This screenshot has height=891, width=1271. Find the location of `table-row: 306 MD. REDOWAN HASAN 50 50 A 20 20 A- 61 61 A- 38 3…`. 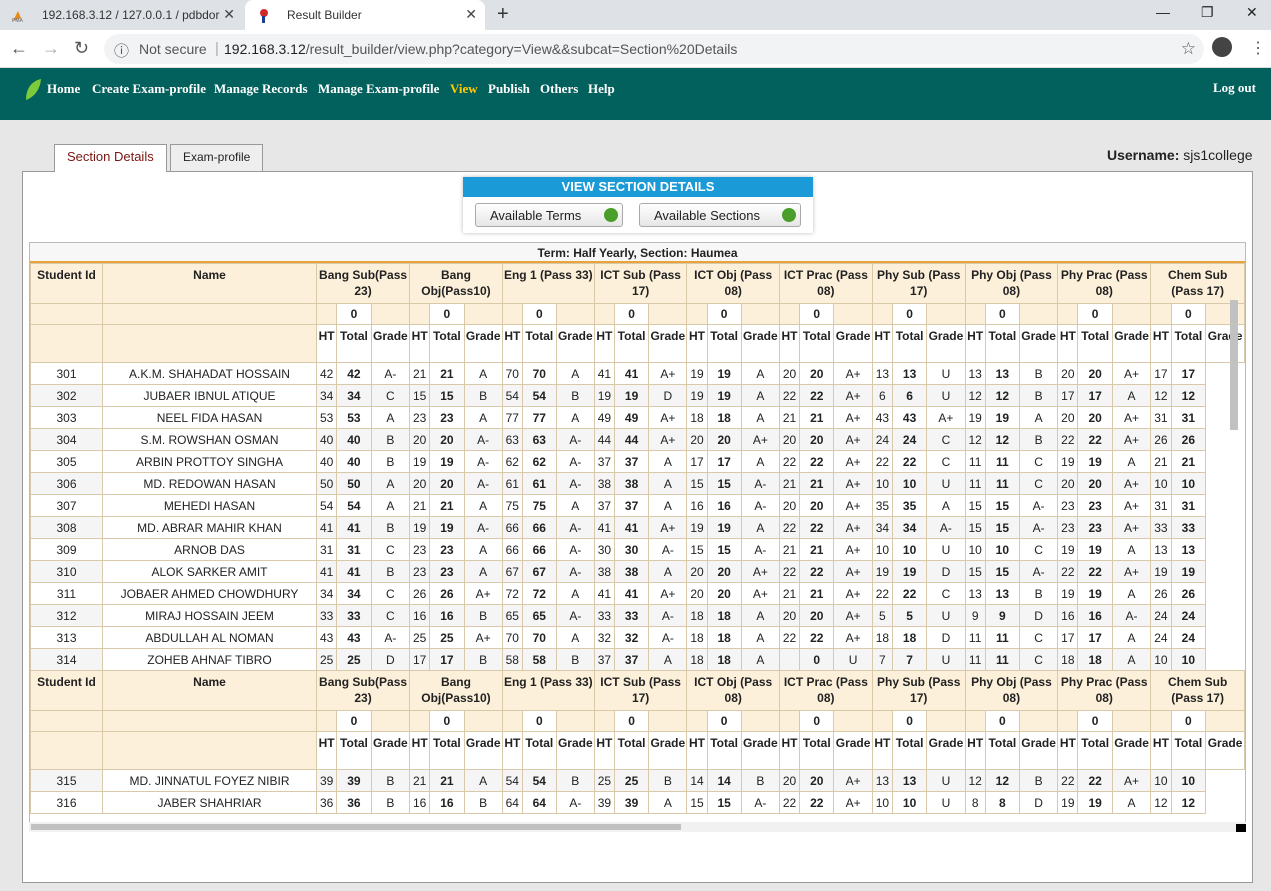

table-row: 306 MD. REDOWAN HASAN 50 50 A 20 20 A- 61 61 A- 38 3… is located at coordinates (637, 483).